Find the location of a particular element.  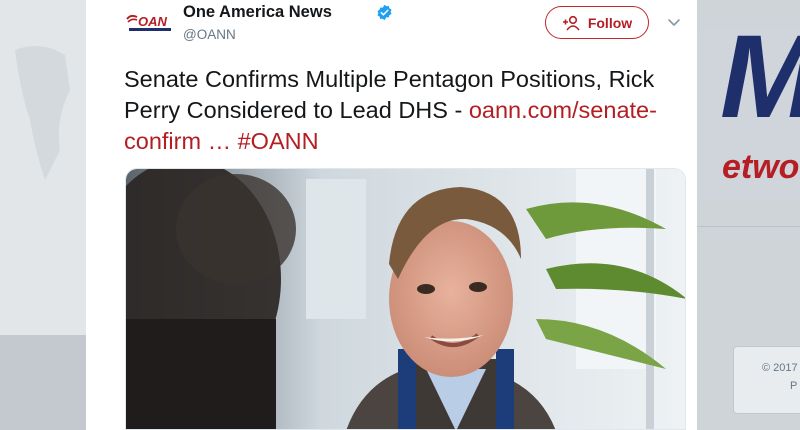

background-divider is located at coordinates (748, 226).